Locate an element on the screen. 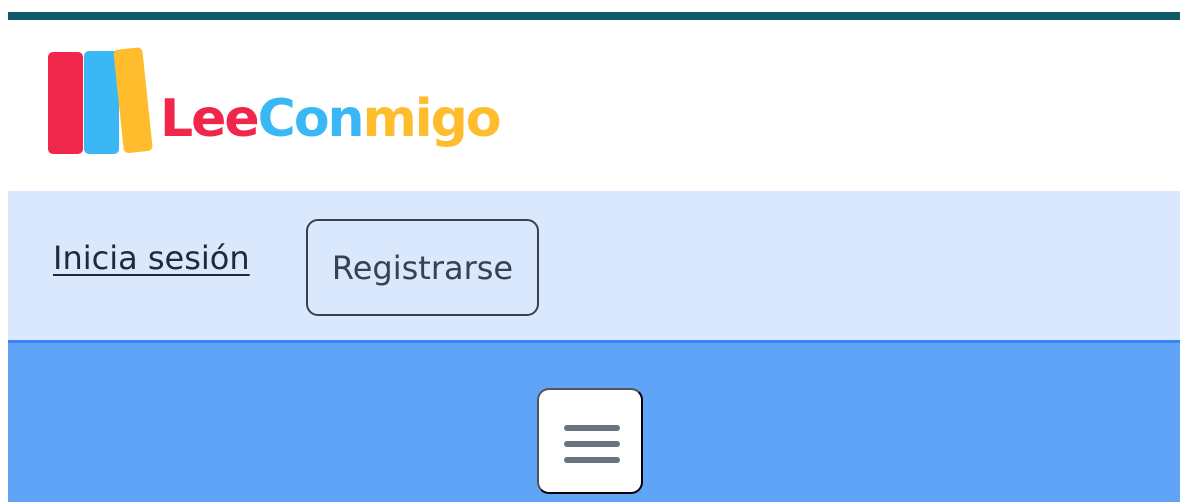 This screenshot has width=1180, height=502. top-accent-bar is located at coordinates (594, 16).